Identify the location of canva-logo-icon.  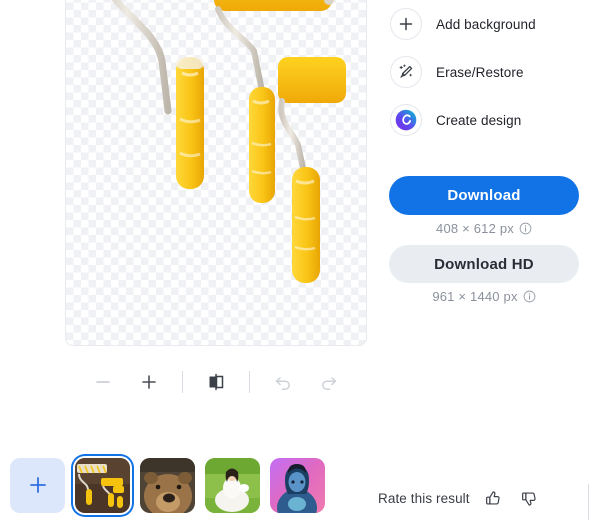
(406, 120).